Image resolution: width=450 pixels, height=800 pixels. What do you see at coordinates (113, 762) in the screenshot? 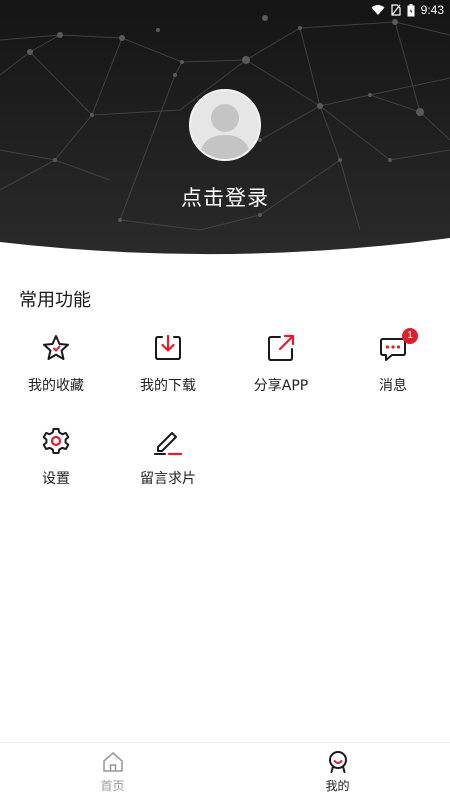
I see `home-icon` at bounding box center [113, 762].